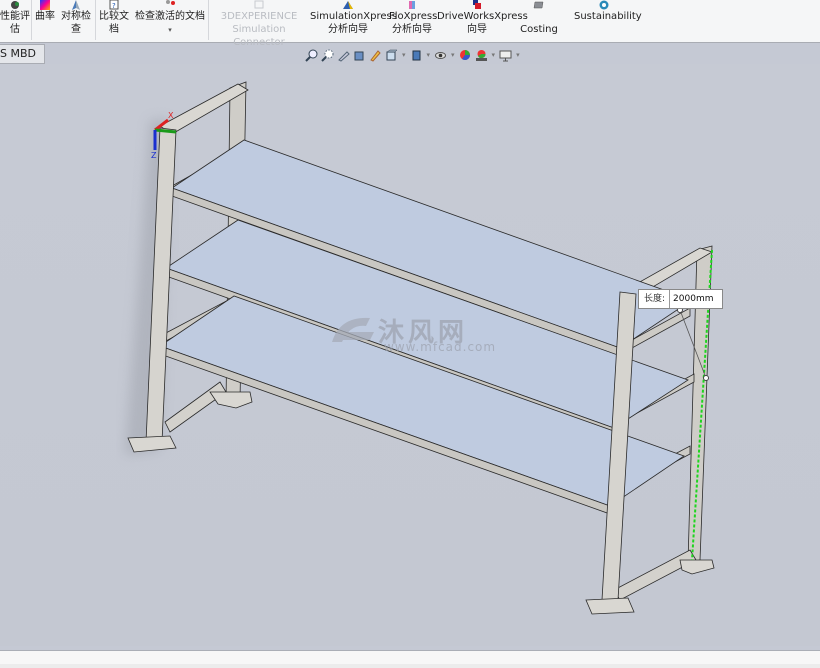 This screenshot has height=668, width=820. Describe the element at coordinates (538, 5) in the screenshot. I see `costing-icon` at that location.